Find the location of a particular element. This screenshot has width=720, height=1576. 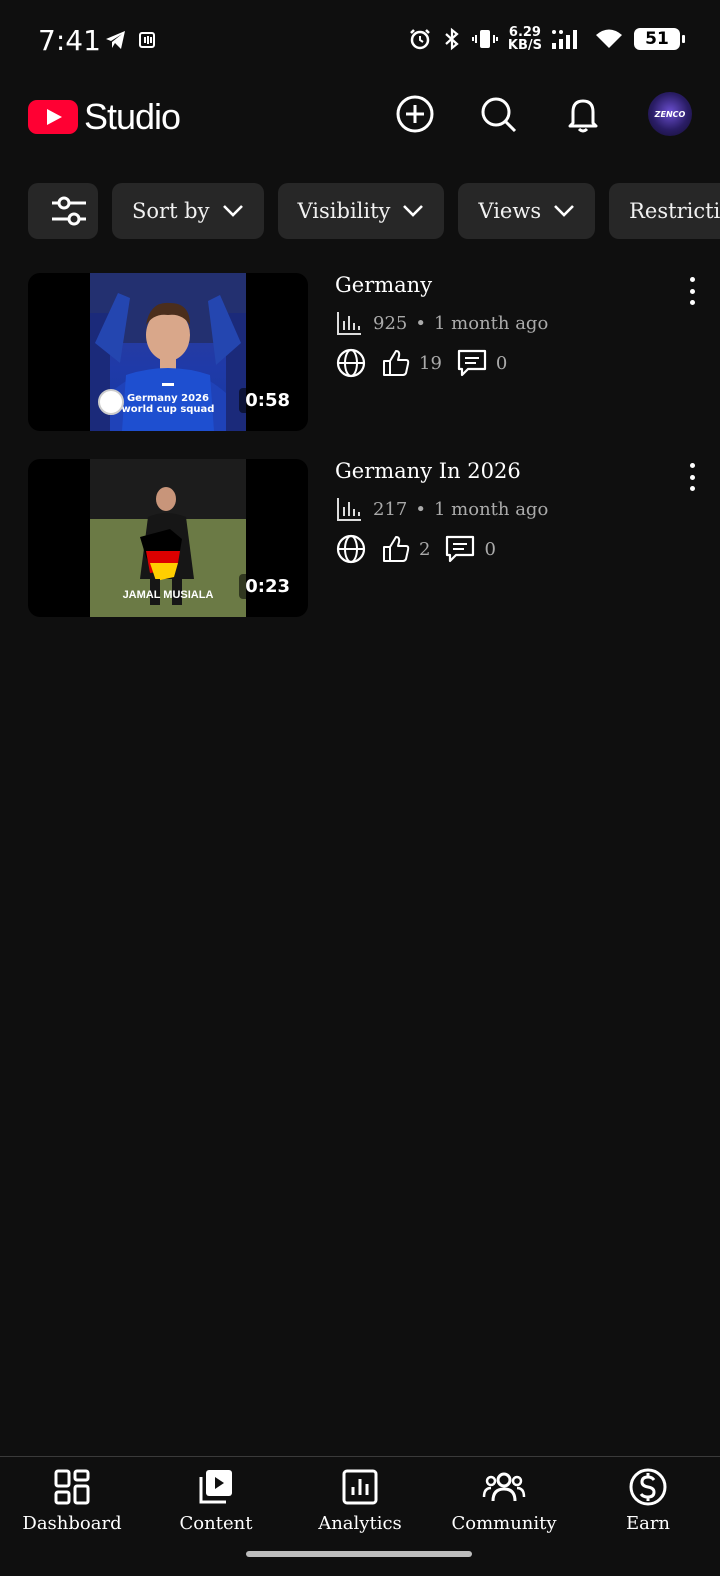

youtube-studio-logo: Studio is located at coordinates (104, 117).